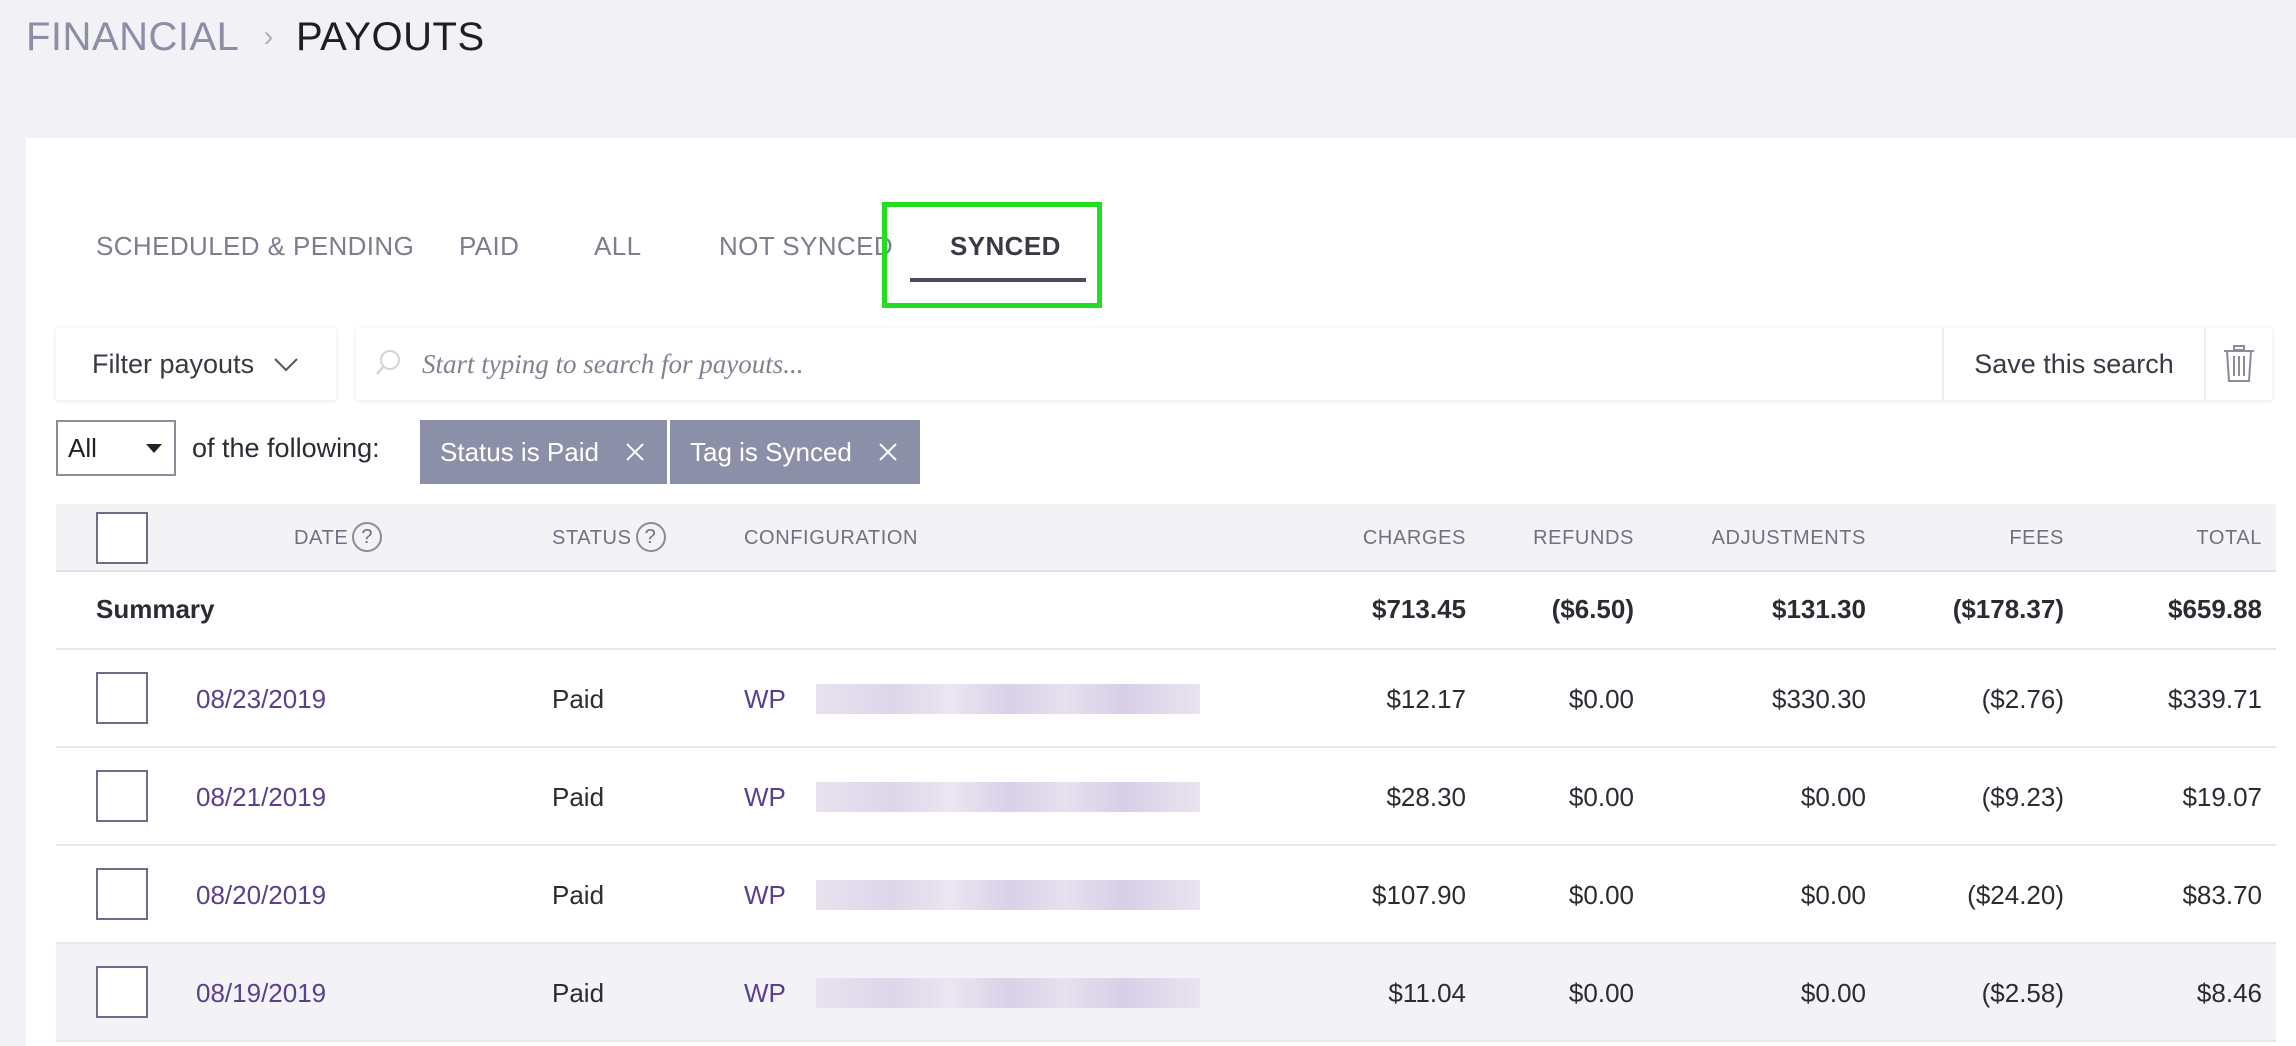 This screenshot has width=2296, height=1046. I want to click on filter-payouts-button: Filter payouts, so click(196, 364).